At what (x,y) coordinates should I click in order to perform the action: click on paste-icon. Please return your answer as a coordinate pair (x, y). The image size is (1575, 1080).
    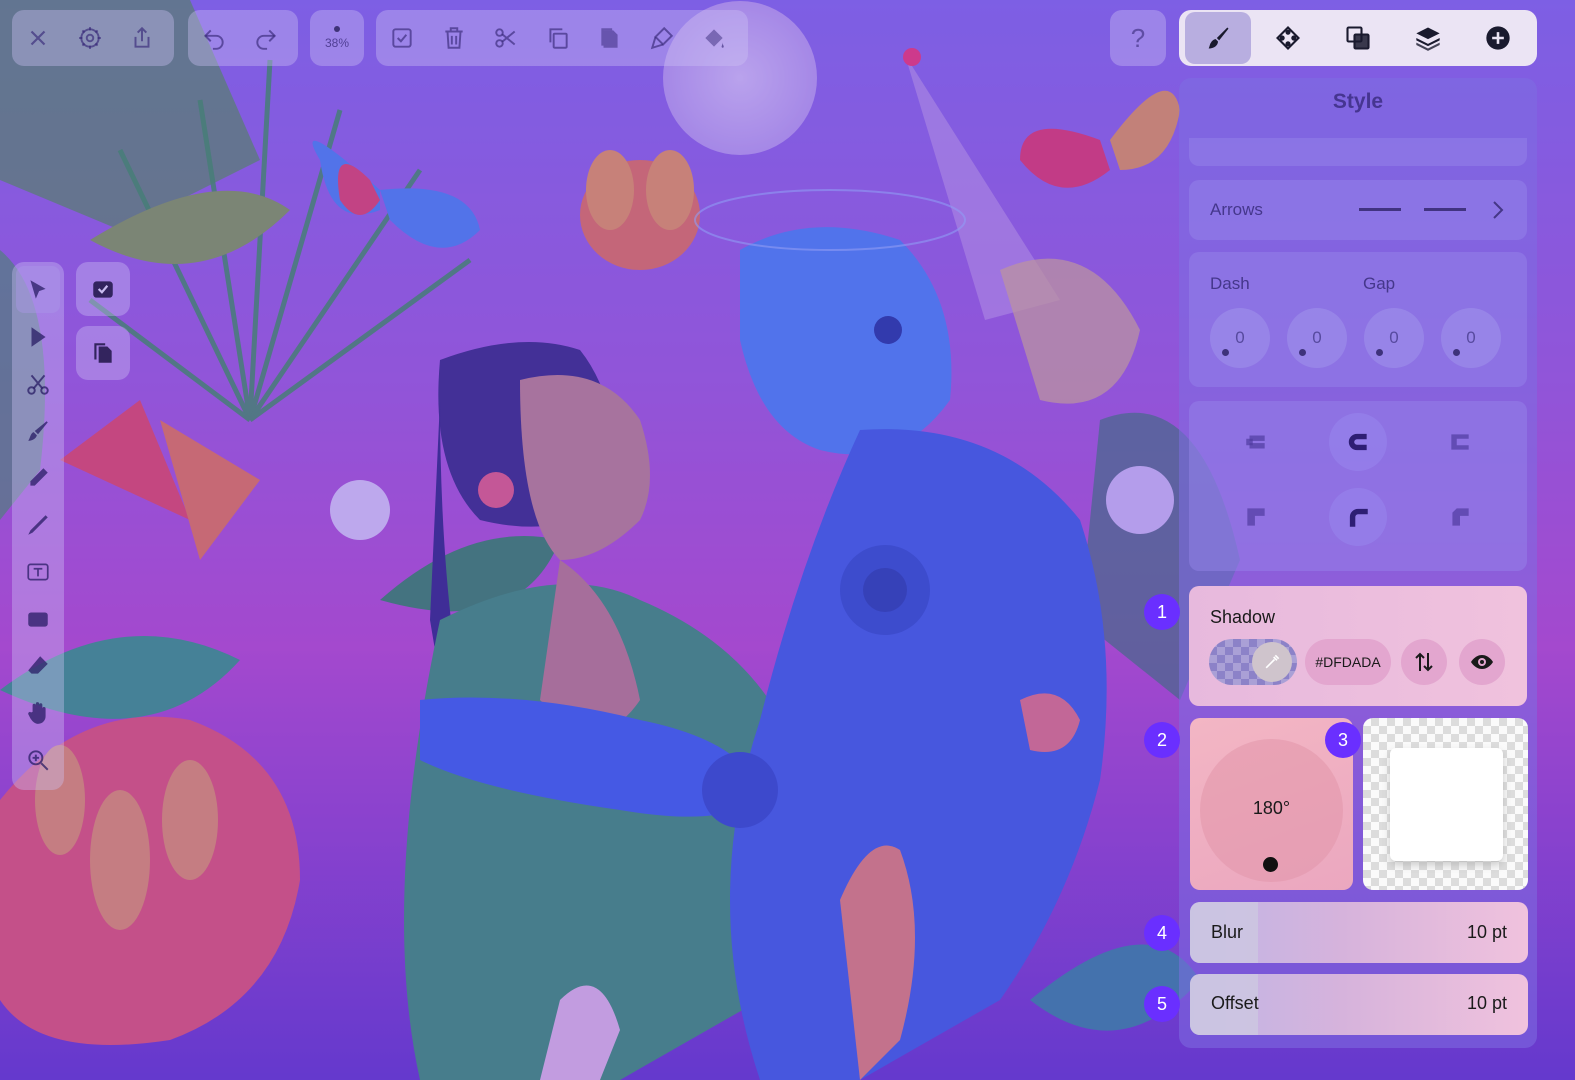
    Looking at the image, I should click on (610, 38).